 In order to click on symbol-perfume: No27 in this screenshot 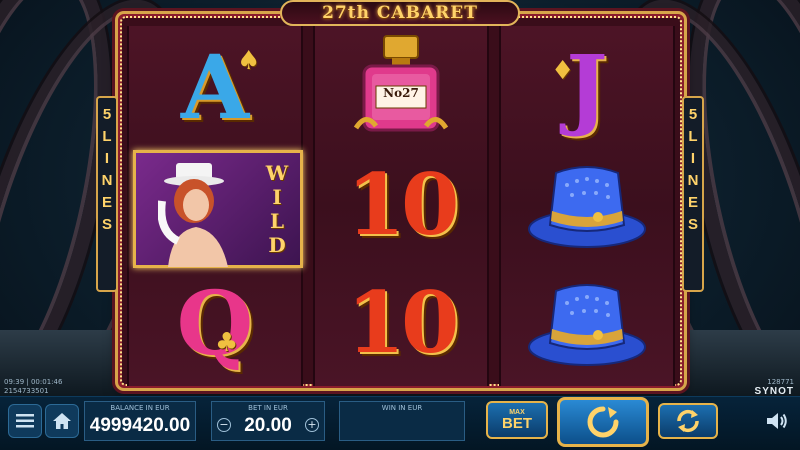, I will do `click(401, 87)`.